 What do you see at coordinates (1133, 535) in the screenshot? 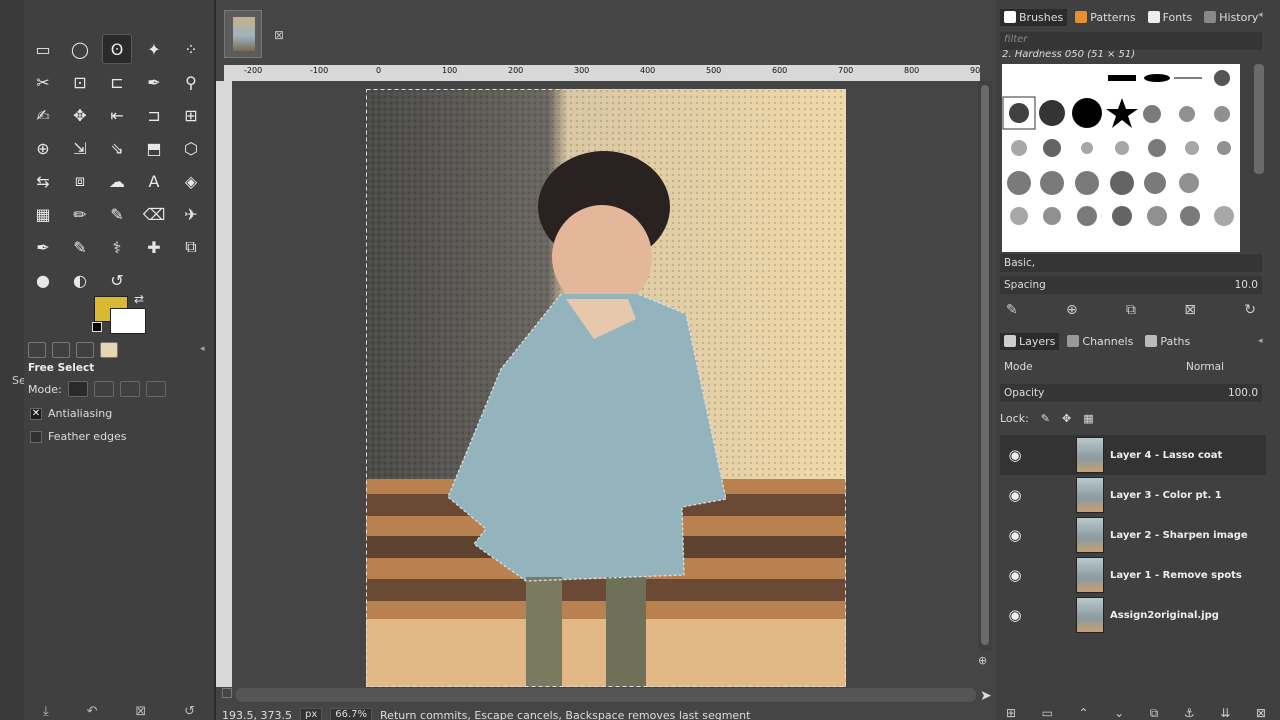
I see `layer-row: ◉ Layer 2 - Sharpen image` at bounding box center [1133, 535].